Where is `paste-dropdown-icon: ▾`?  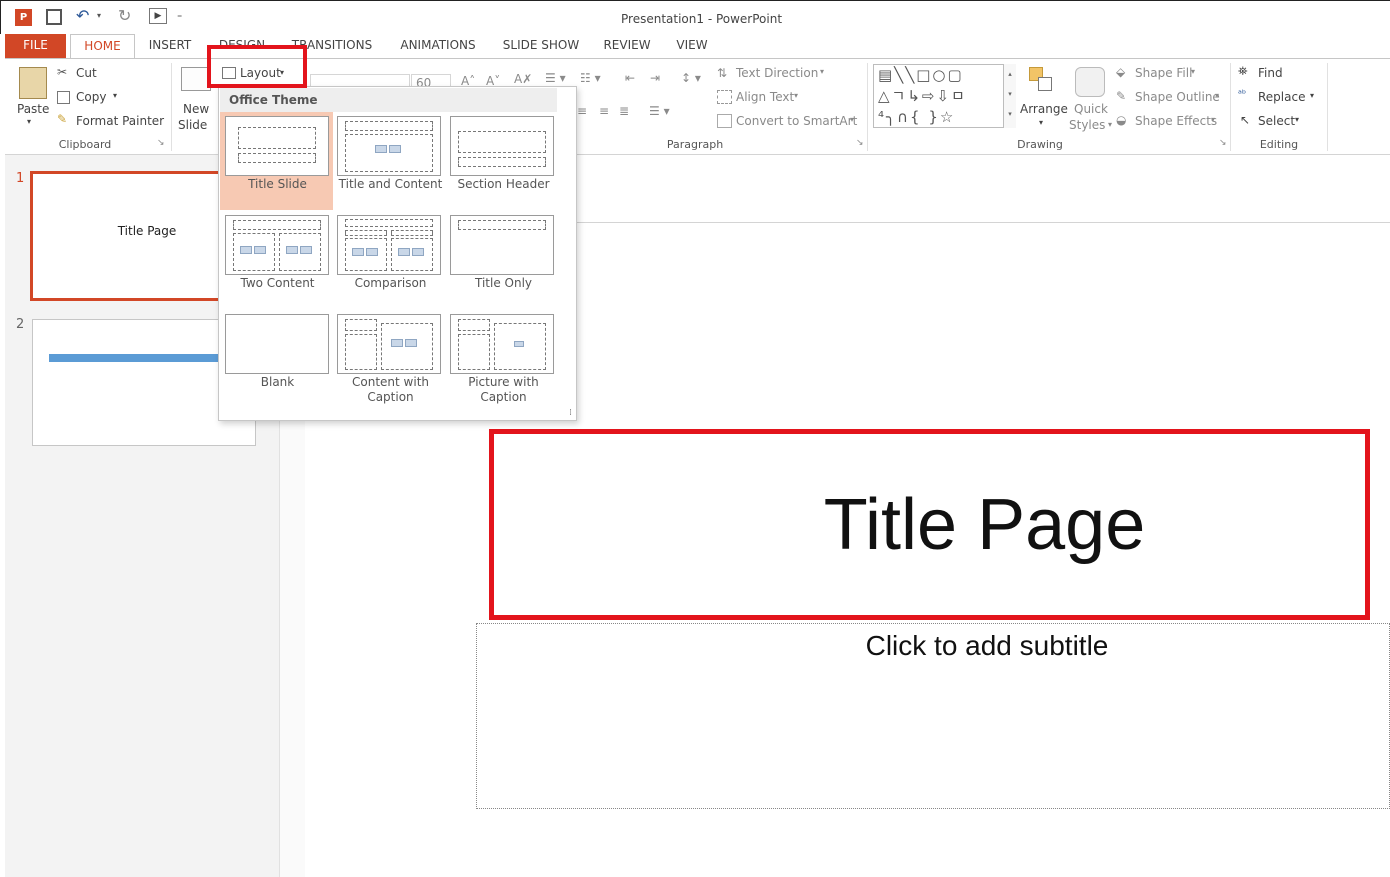 paste-dropdown-icon: ▾ is located at coordinates (29, 121).